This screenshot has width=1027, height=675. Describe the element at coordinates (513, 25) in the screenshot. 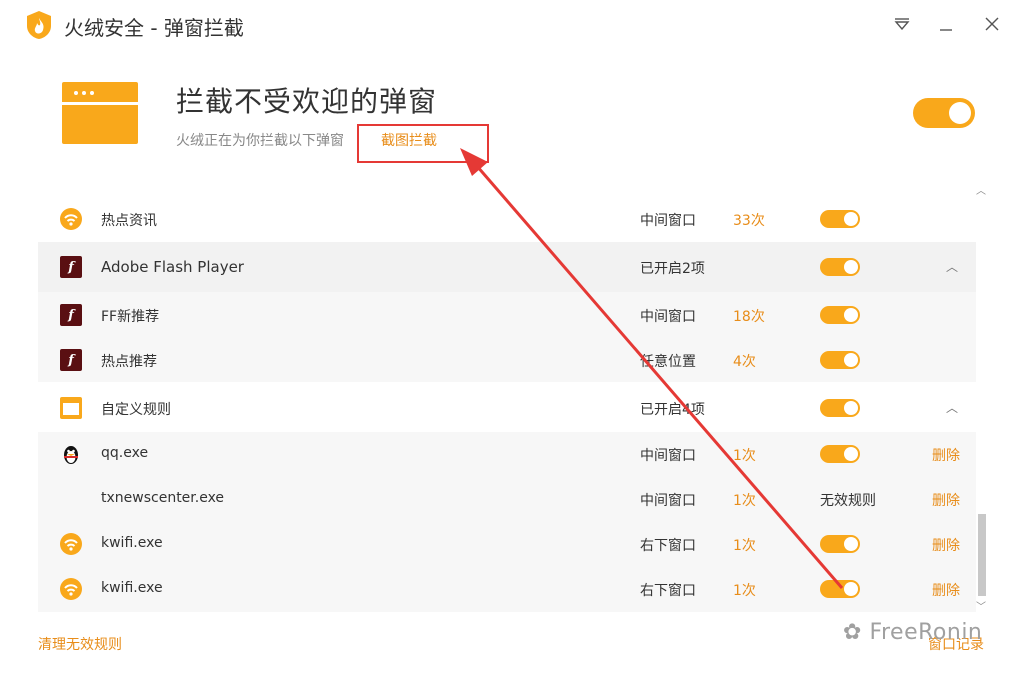

I see `title-bar: 火绒安全 - 弹窗拦截` at that location.